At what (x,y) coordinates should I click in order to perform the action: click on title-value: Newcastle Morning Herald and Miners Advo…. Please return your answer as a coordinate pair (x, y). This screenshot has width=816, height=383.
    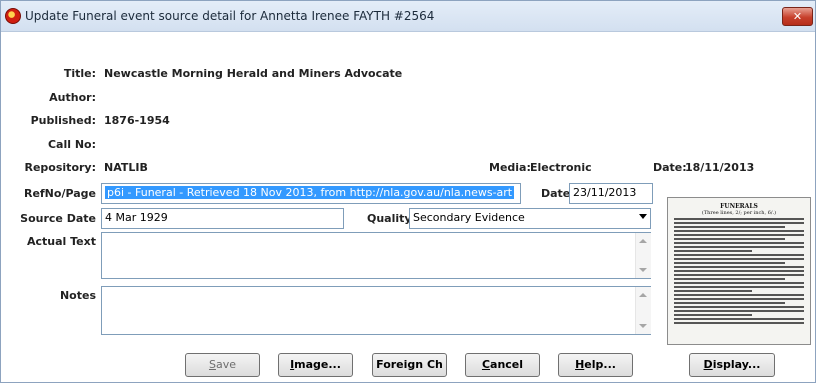
    Looking at the image, I should click on (253, 73).